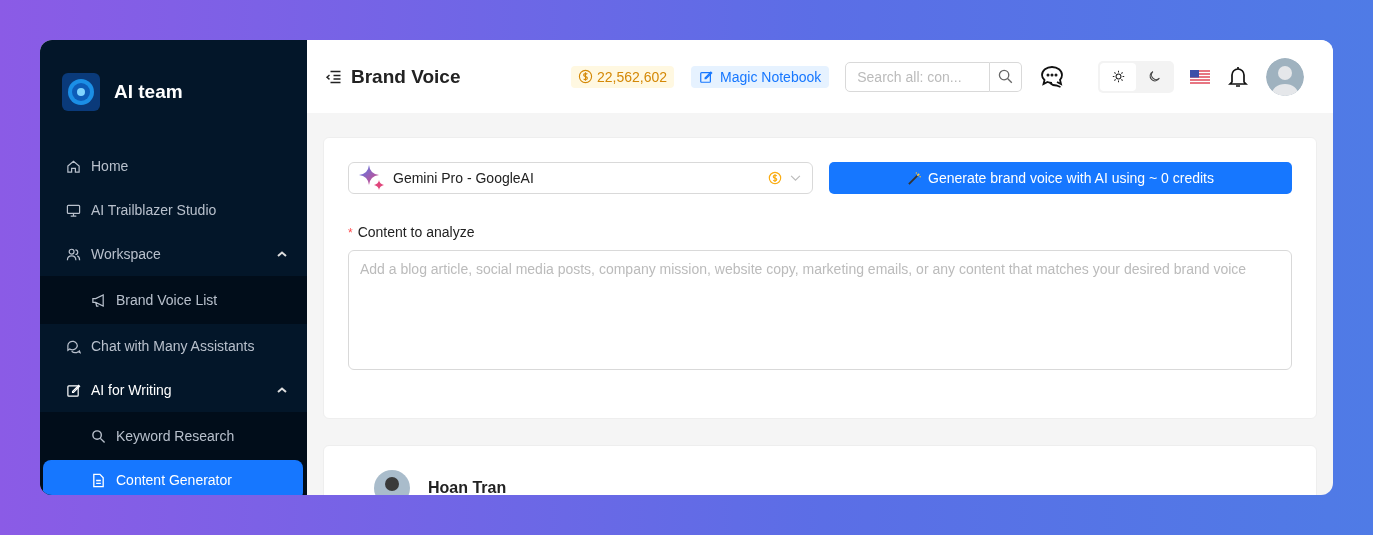 The width and height of the screenshot is (1373, 535). Describe the element at coordinates (406, 76) in the screenshot. I see `page-title: Brand Voice` at that location.